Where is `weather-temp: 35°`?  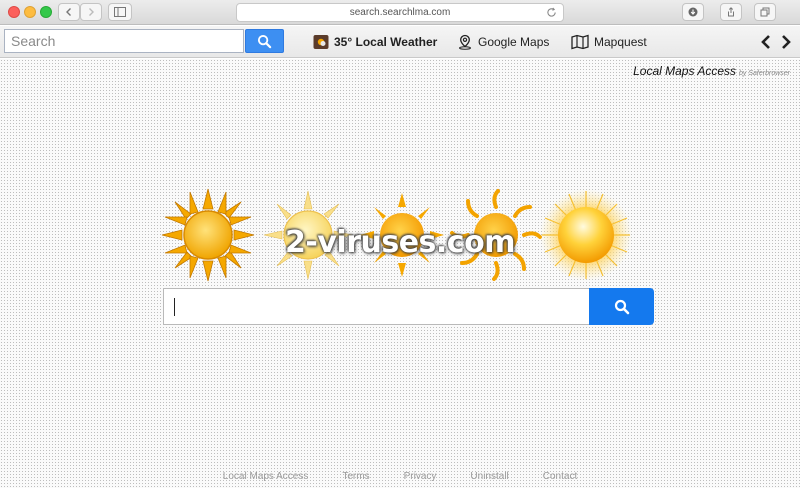
weather-temp: 35° is located at coordinates (343, 42).